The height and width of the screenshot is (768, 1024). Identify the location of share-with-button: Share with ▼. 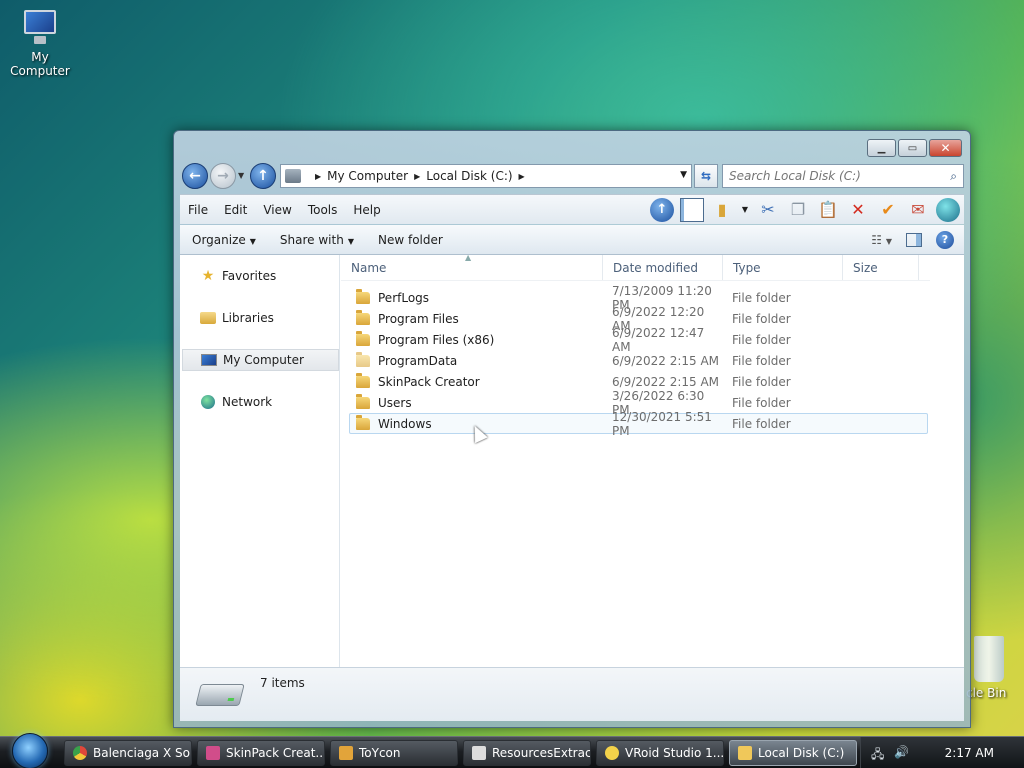
(317, 240).